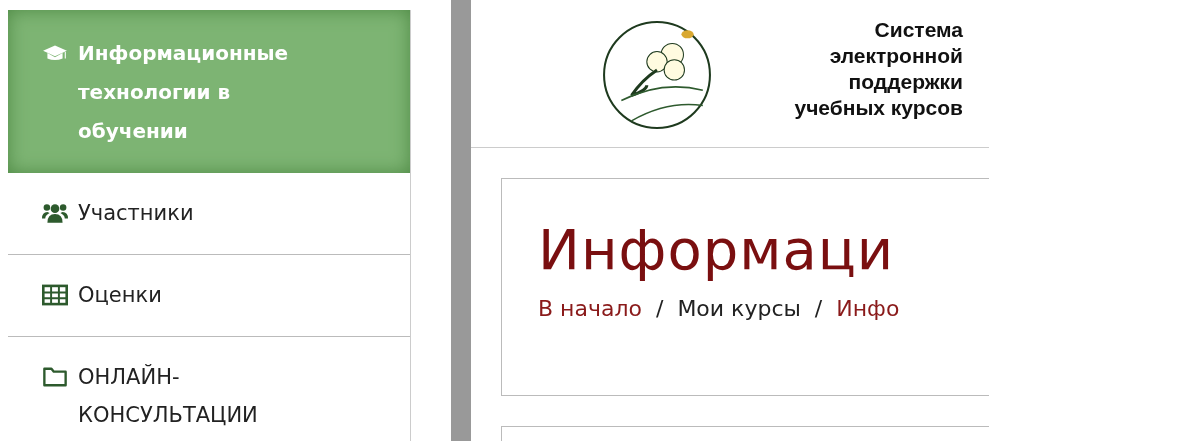 The image size is (1187, 441). Describe the element at coordinates (209, 214) in the screenshot. I see `sidebar-item: Участники` at that location.